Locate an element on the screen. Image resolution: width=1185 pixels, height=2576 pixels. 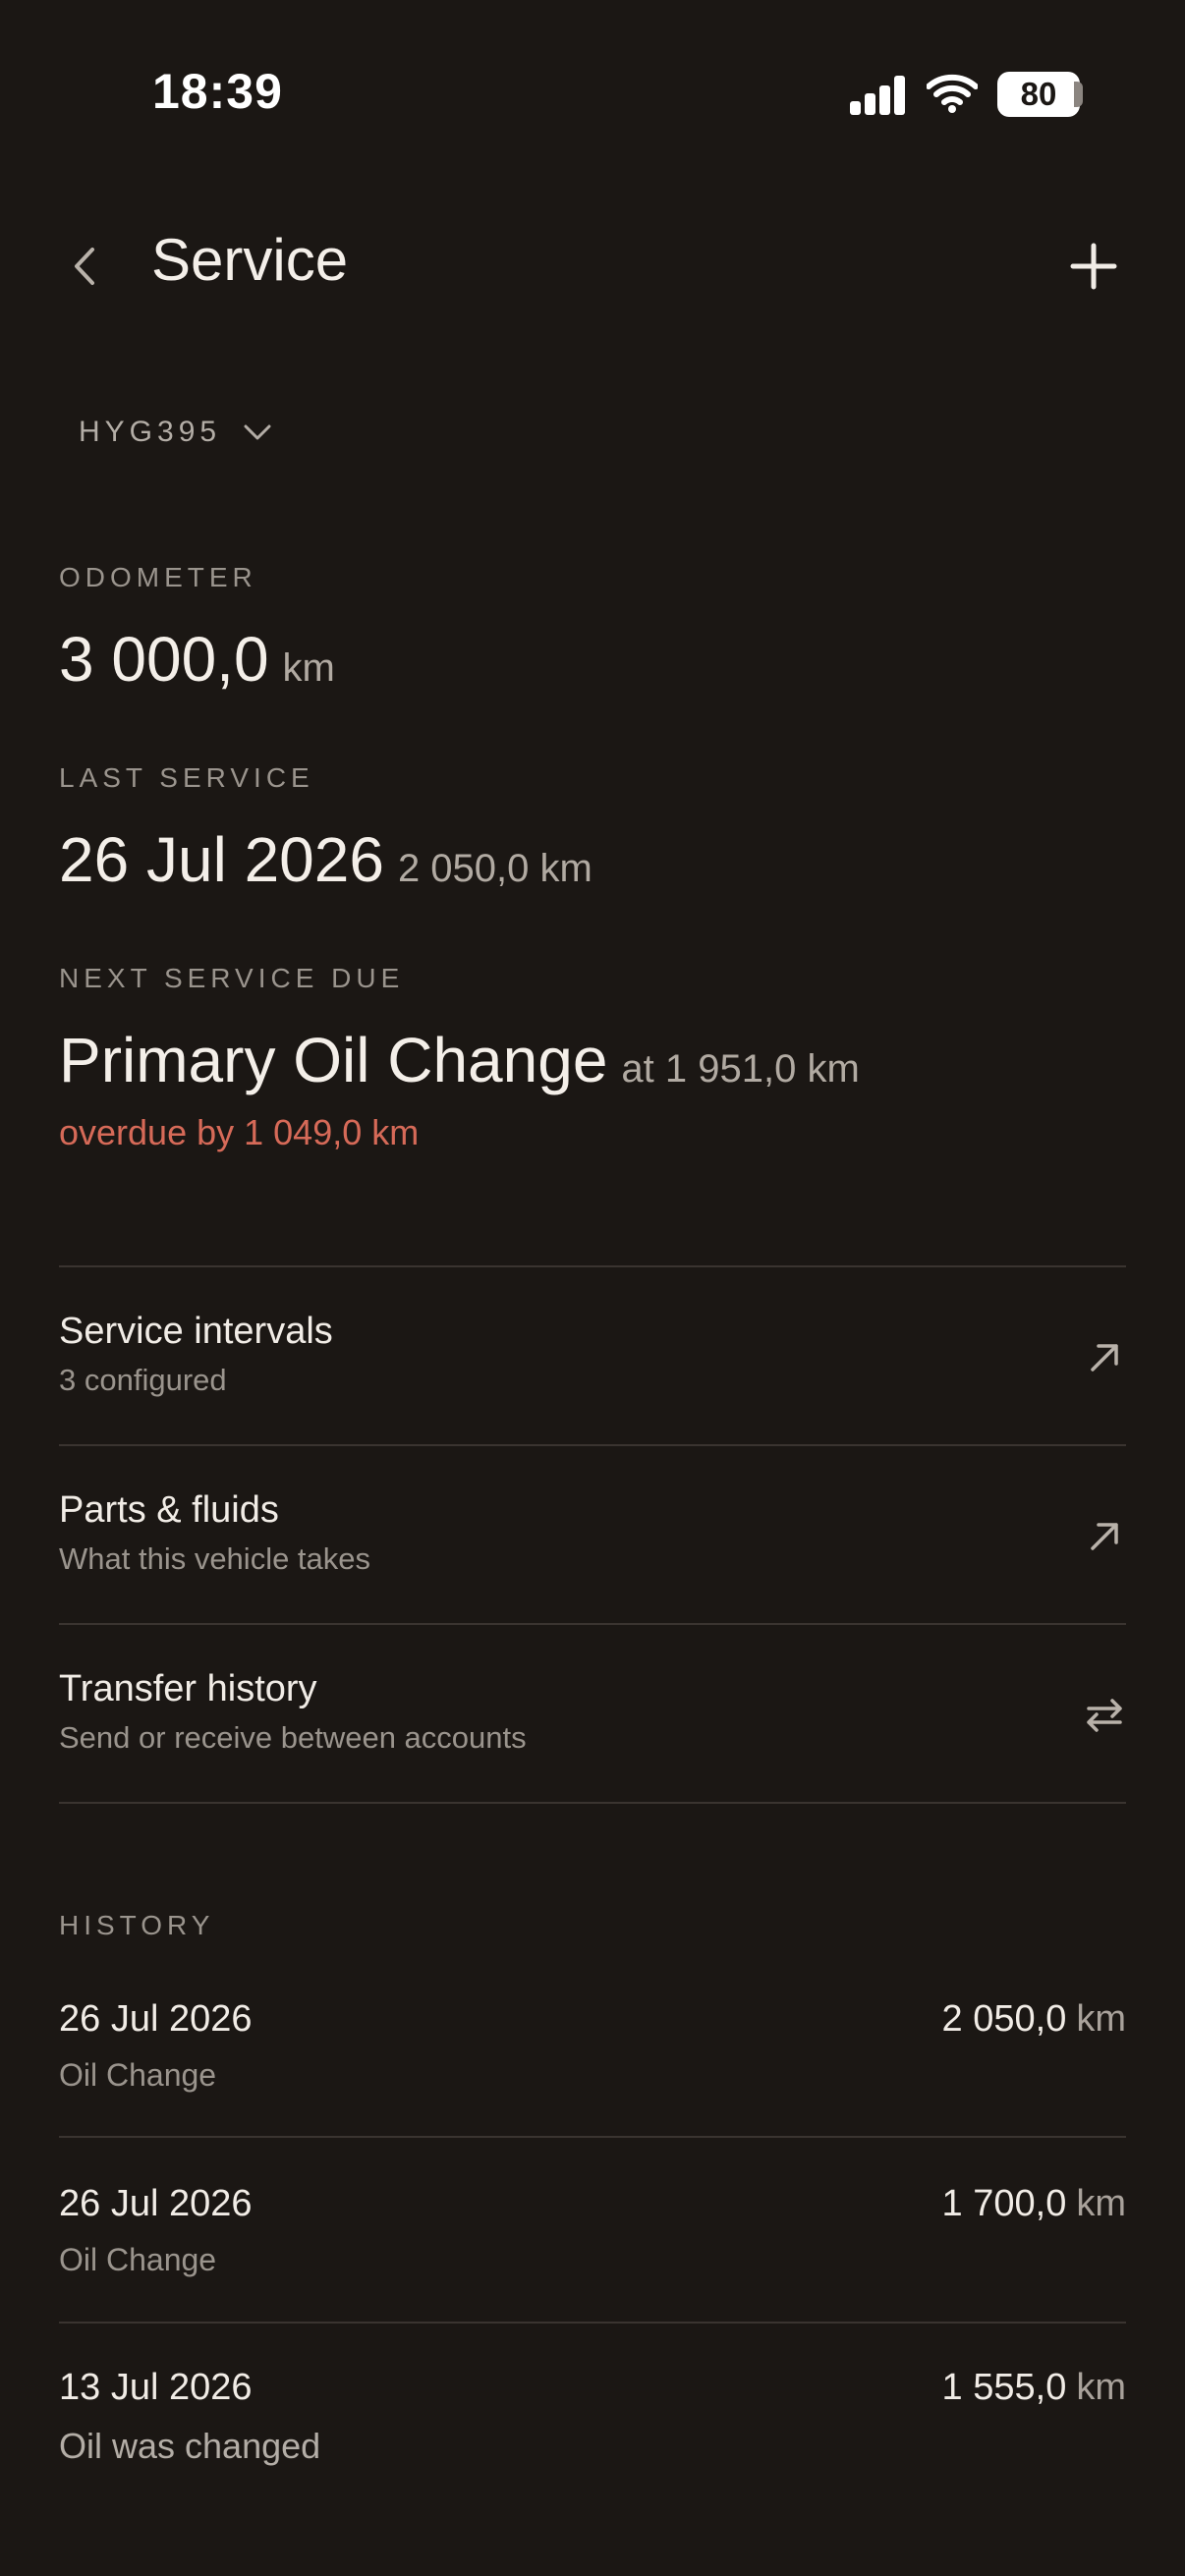
history-row: 26 Jul 2026 Oil Change 2 050,0 km is located at coordinates (592, 2055).